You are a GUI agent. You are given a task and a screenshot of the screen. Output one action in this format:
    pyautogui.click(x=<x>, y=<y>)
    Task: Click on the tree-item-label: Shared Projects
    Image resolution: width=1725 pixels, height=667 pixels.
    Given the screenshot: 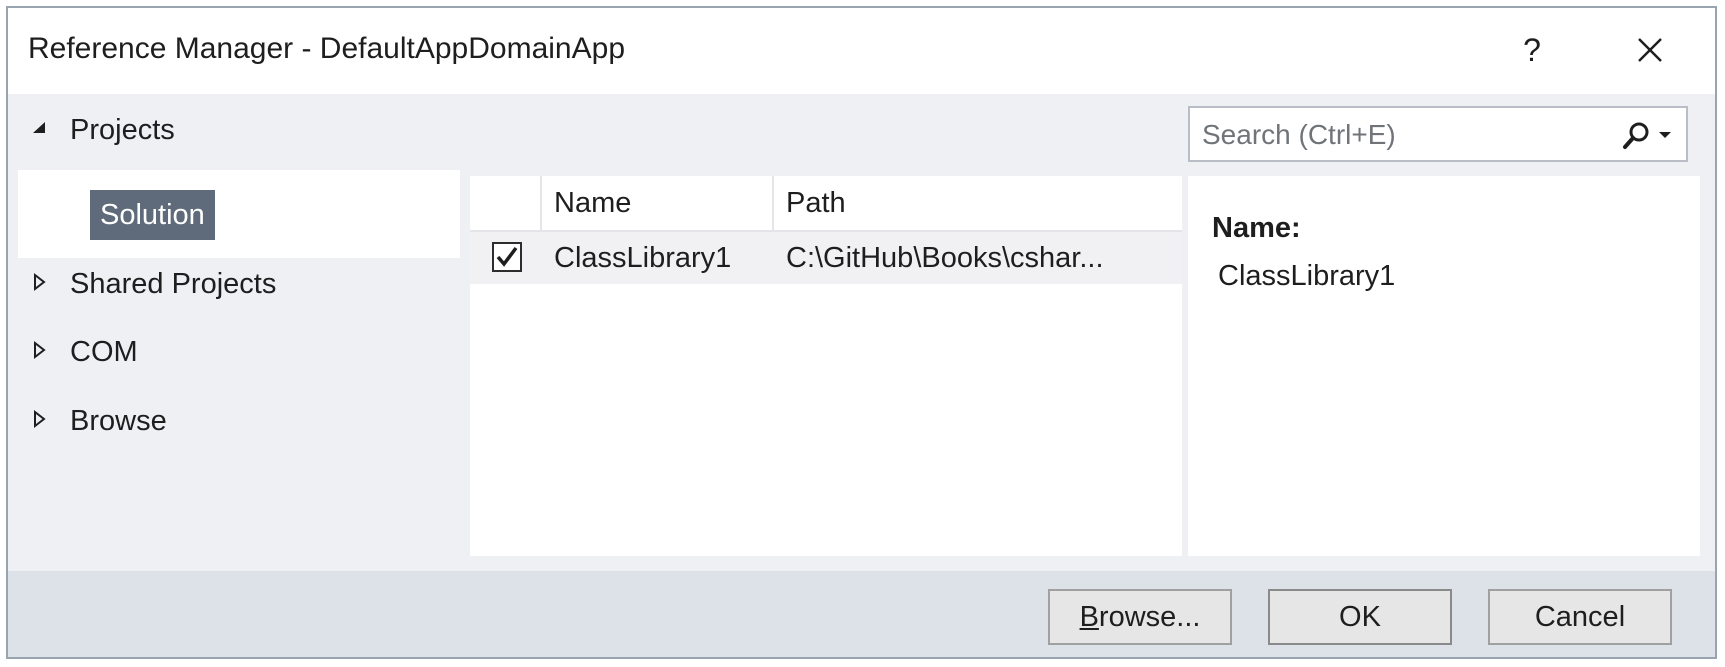 What is the action you would take?
    pyautogui.click(x=173, y=284)
    